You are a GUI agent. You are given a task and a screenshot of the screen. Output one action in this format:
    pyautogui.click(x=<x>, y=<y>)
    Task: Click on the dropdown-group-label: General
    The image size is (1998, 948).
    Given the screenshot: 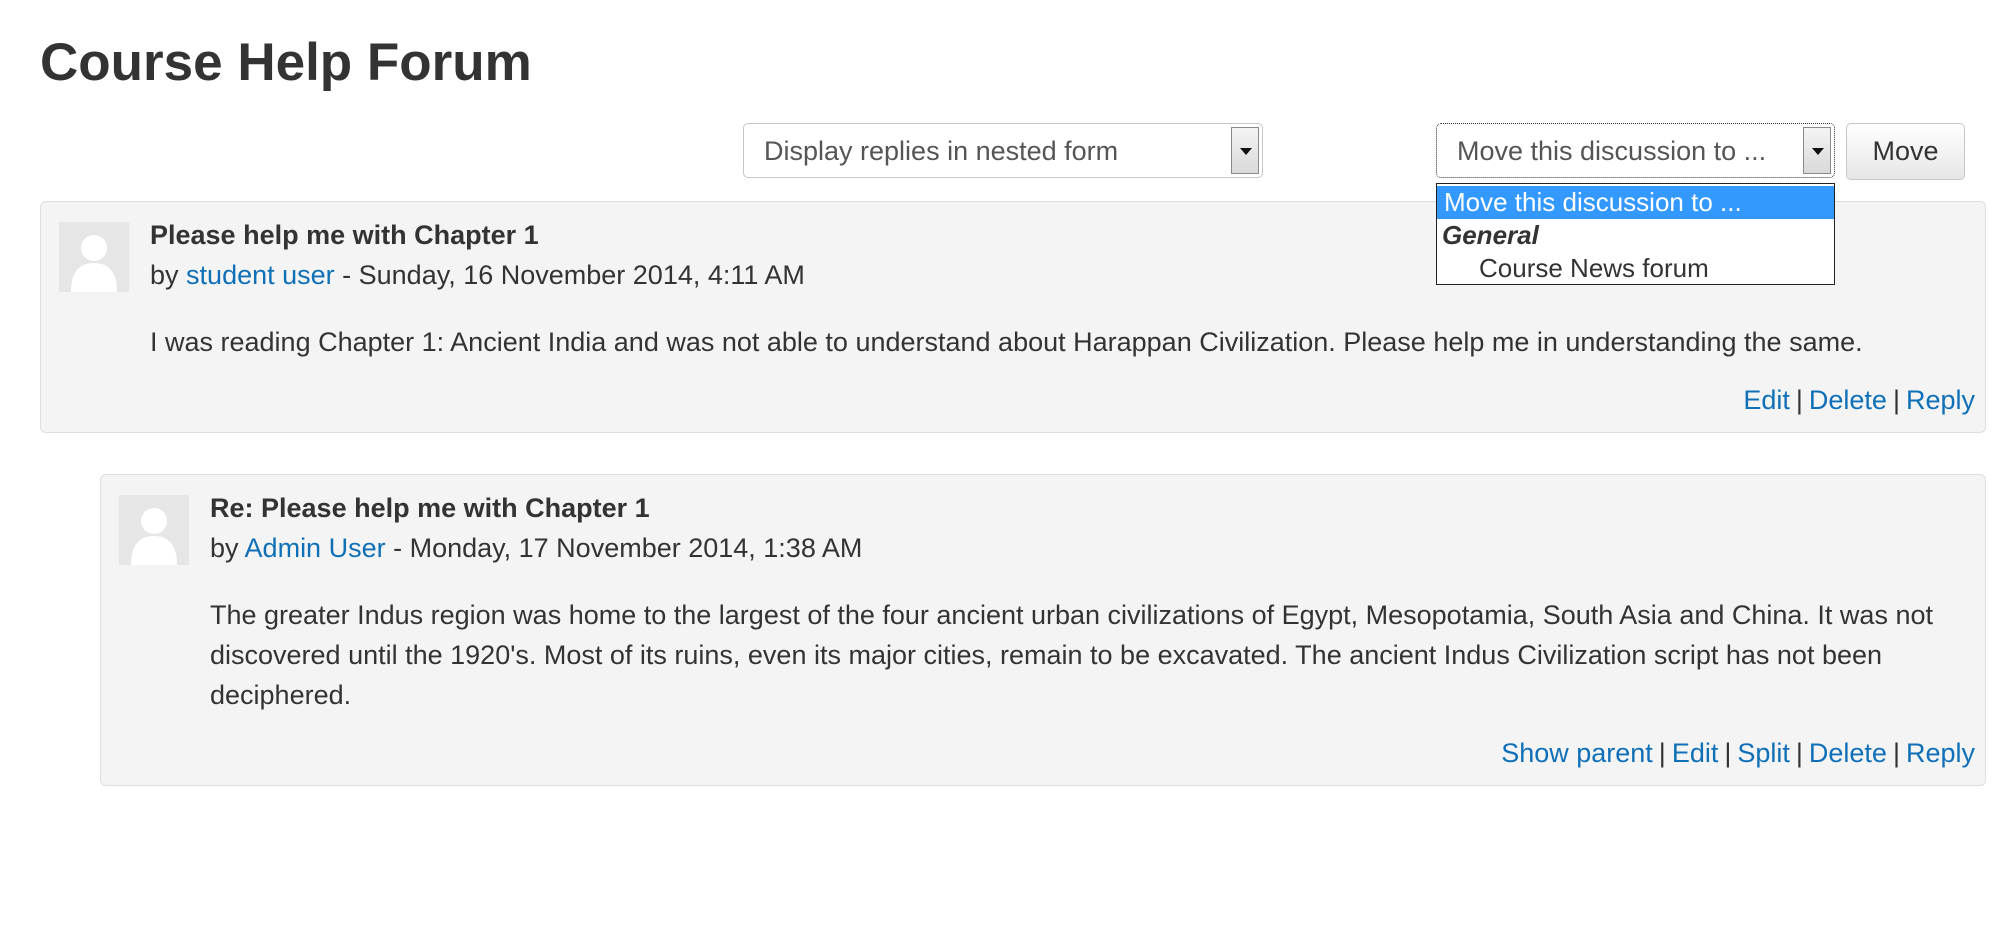 What is the action you would take?
    pyautogui.click(x=1490, y=235)
    